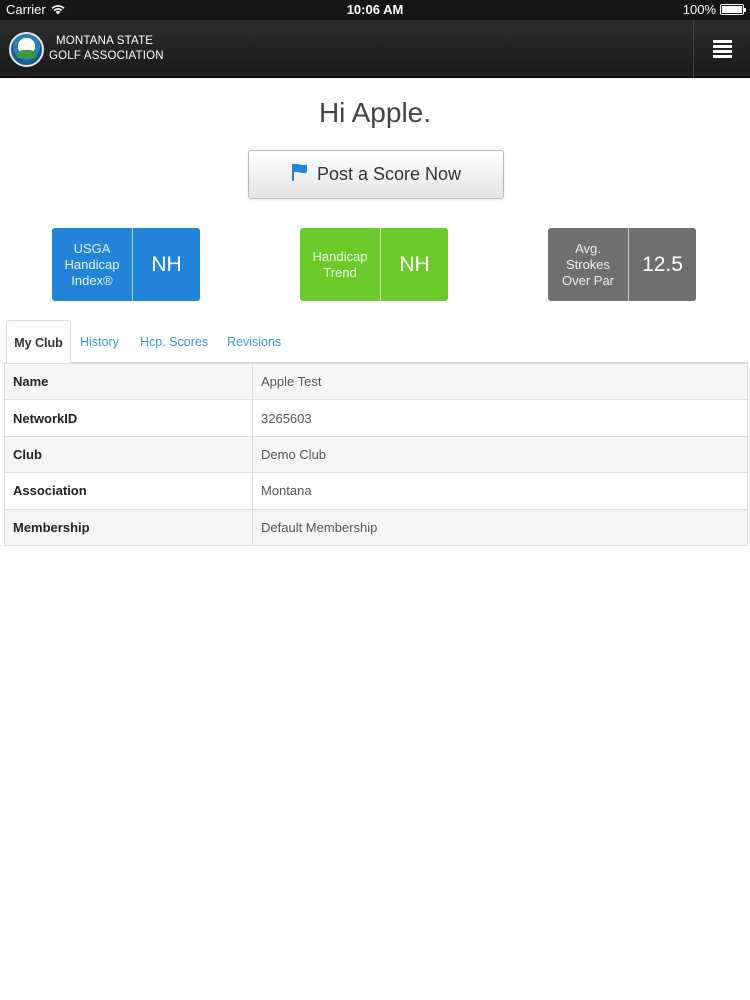 The width and height of the screenshot is (750, 1000). I want to click on association-logo, so click(26, 49).